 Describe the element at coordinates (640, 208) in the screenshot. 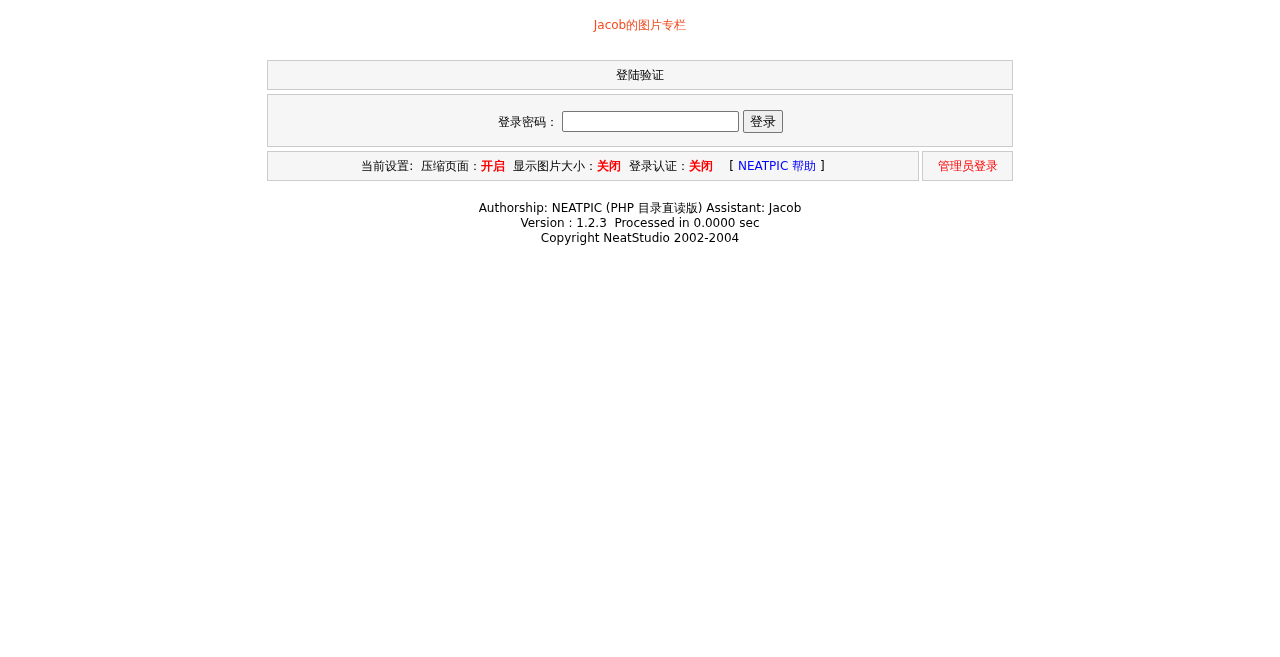

I see `footer-line: Authorship: NEATPIC (PHP 目录直读版) Assistant: Jacob` at that location.